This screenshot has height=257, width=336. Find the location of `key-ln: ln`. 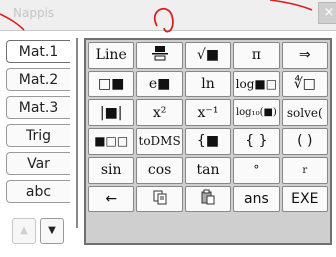

key-ln: ln is located at coordinates (208, 84).